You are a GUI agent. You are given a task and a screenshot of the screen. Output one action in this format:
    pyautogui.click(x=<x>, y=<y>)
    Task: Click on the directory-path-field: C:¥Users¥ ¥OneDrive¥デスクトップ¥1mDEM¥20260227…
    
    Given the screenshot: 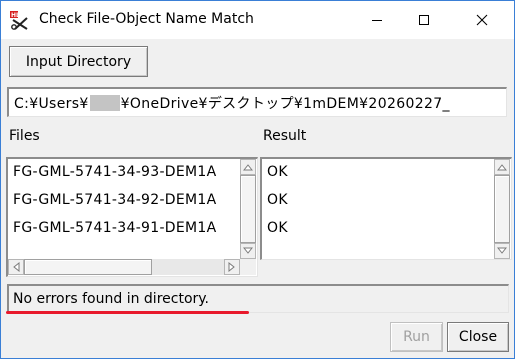 What is the action you would take?
    pyautogui.click(x=257, y=102)
    